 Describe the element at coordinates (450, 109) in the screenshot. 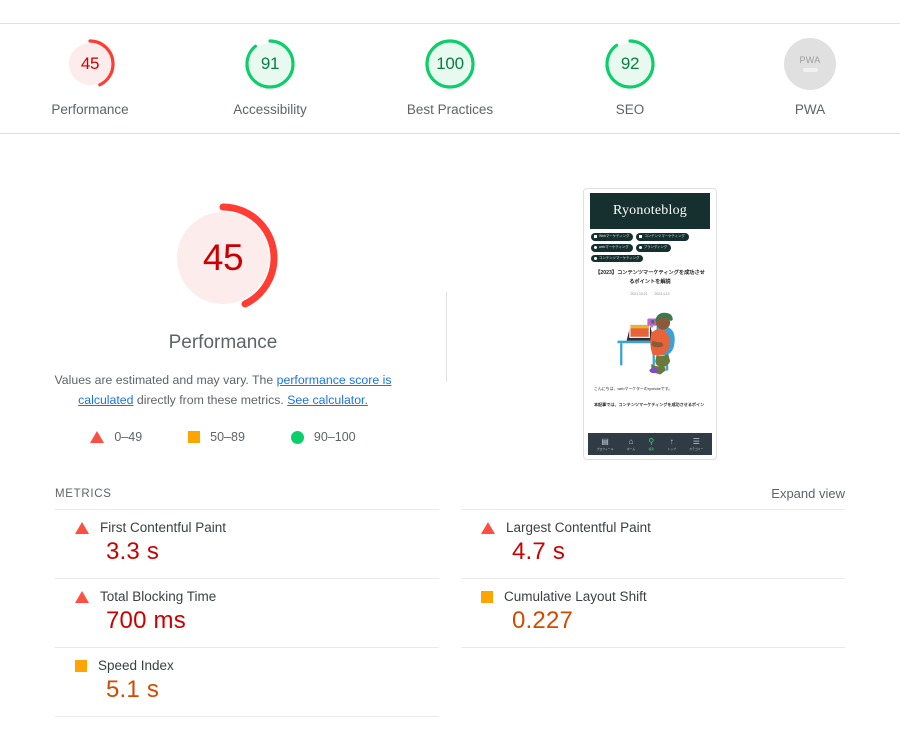

I see `gauge-category-label: Best Practices` at that location.